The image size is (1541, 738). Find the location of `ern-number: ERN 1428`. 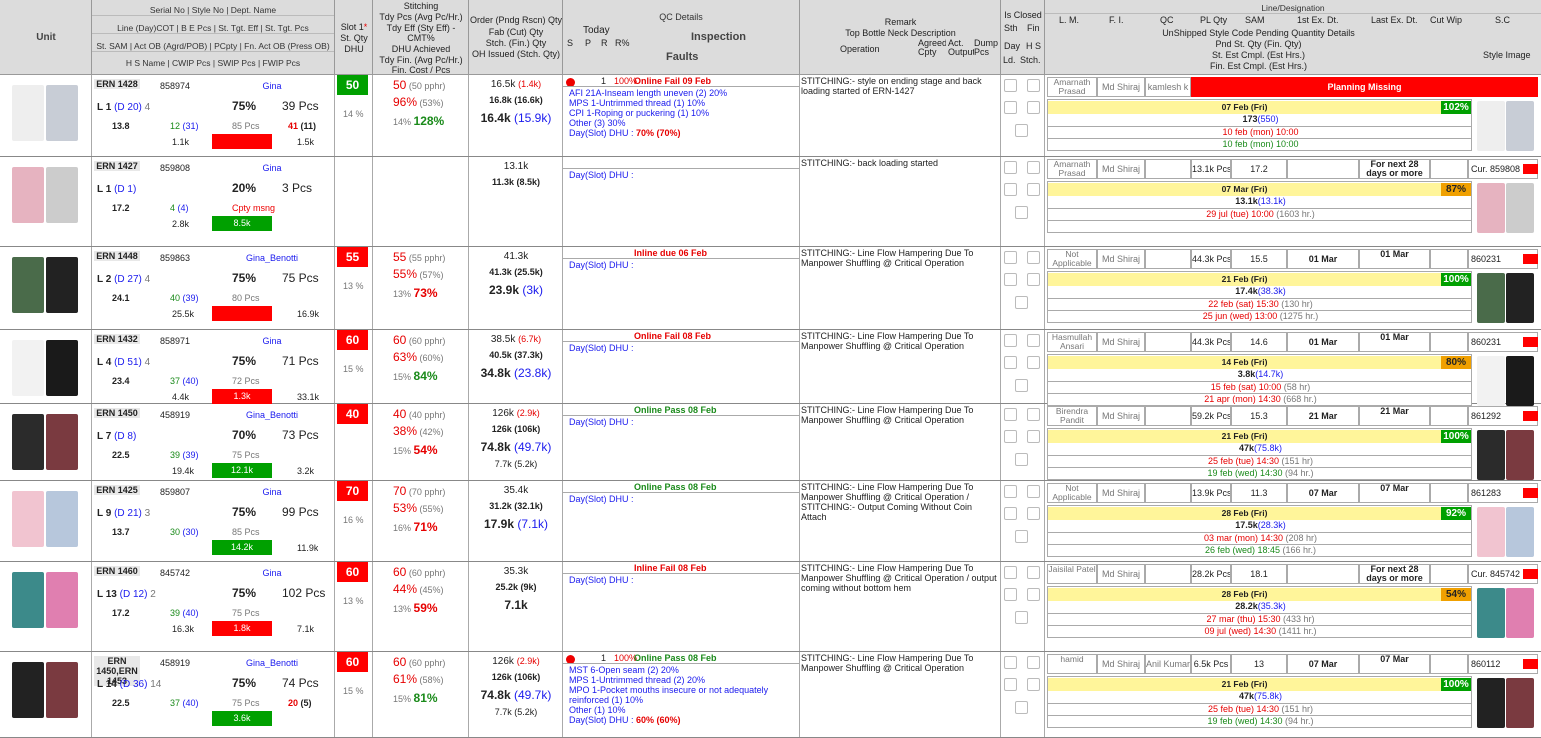

ern-number: ERN 1428 is located at coordinates (117, 84).